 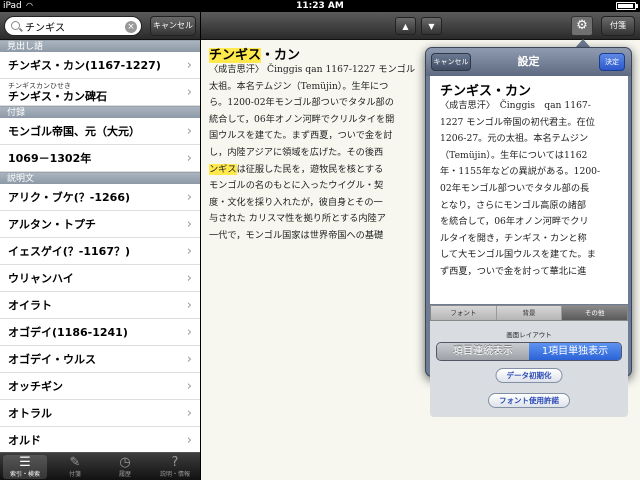 What do you see at coordinates (595, 313) in the screenshot?
I see `settings-tab: その他` at bounding box center [595, 313].